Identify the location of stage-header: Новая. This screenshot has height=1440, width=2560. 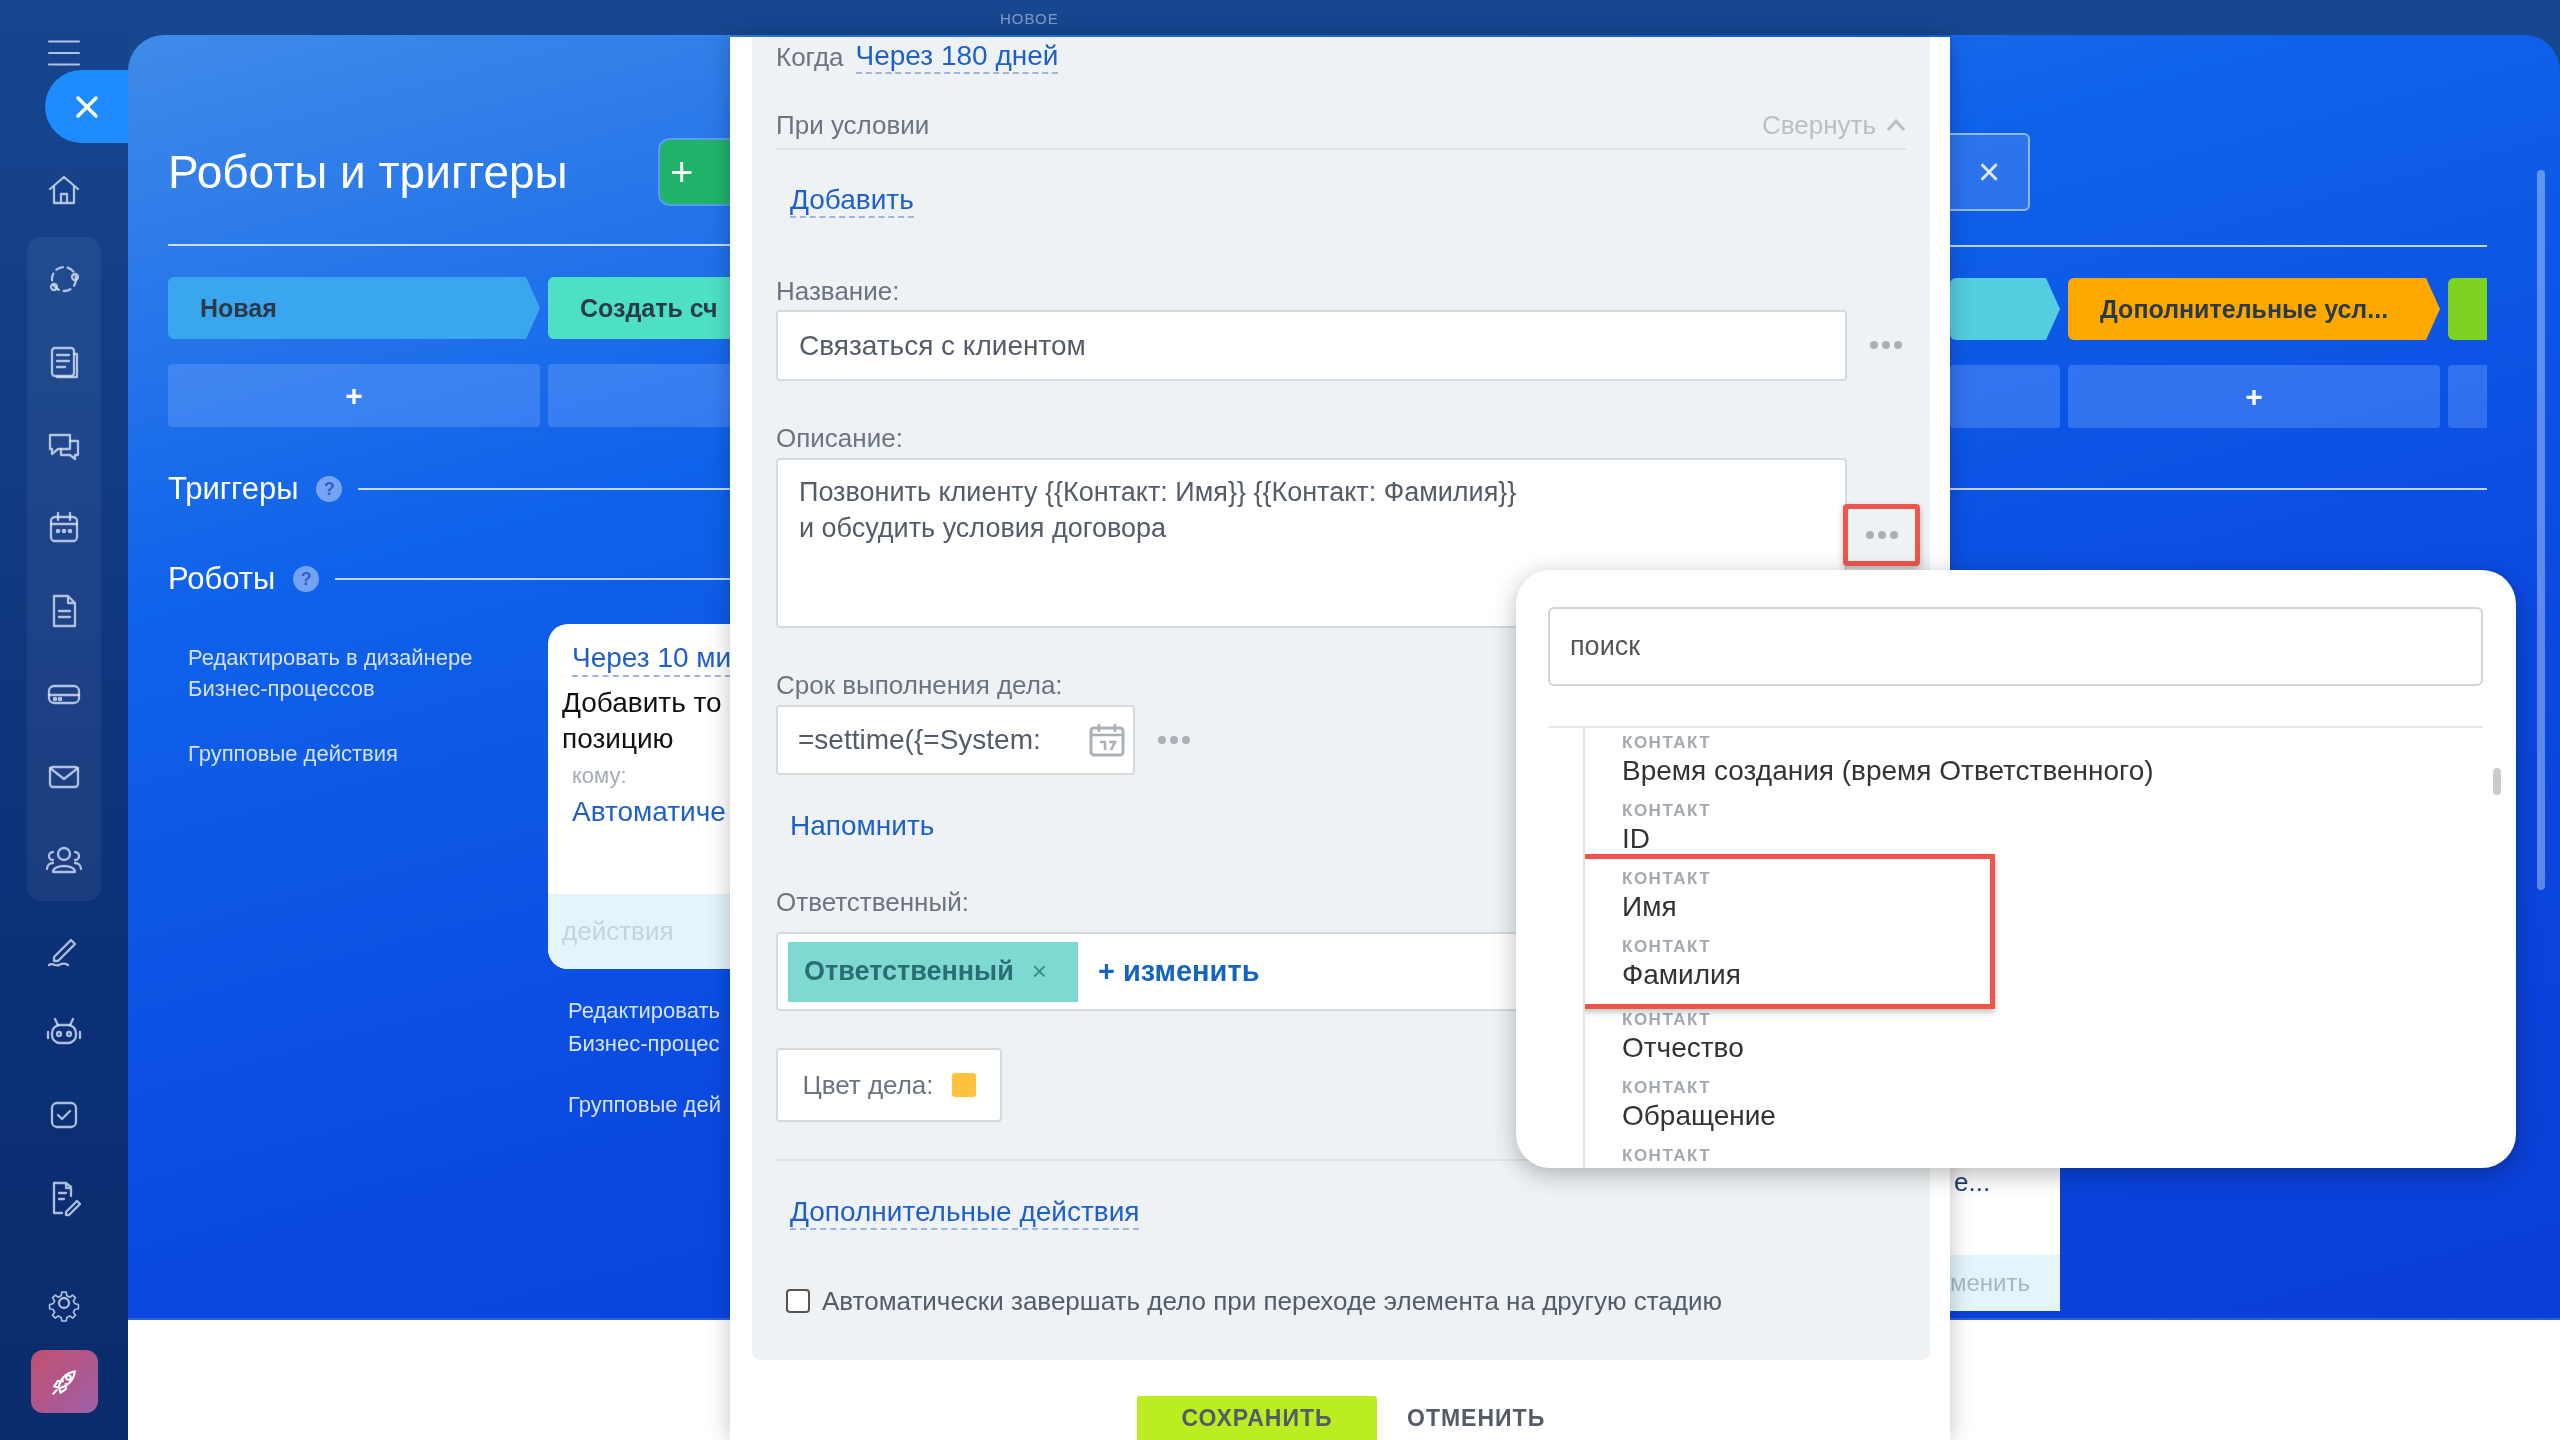
(354, 308).